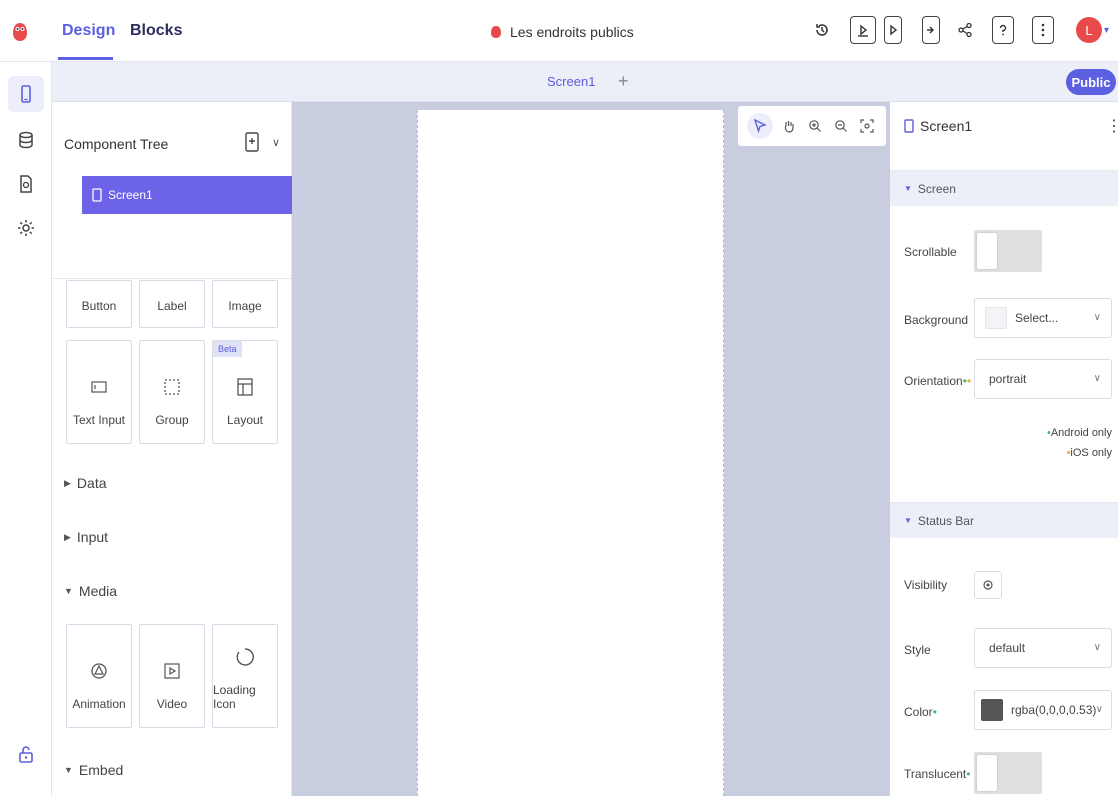 The height and width of the screenshot is (796, 1118). I want to click on palette-item-image: Image, so click(245, 304).